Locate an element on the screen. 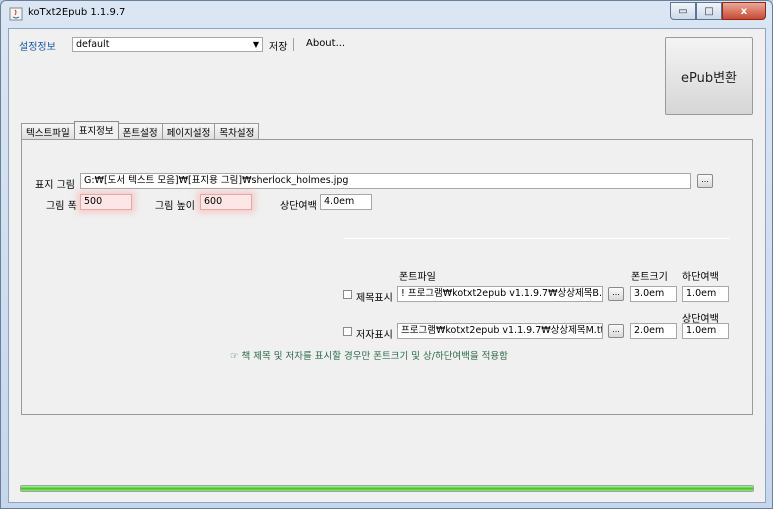 This screenshot has width=773, height=509. toolbar-separator is located at coordinates (293, 44).